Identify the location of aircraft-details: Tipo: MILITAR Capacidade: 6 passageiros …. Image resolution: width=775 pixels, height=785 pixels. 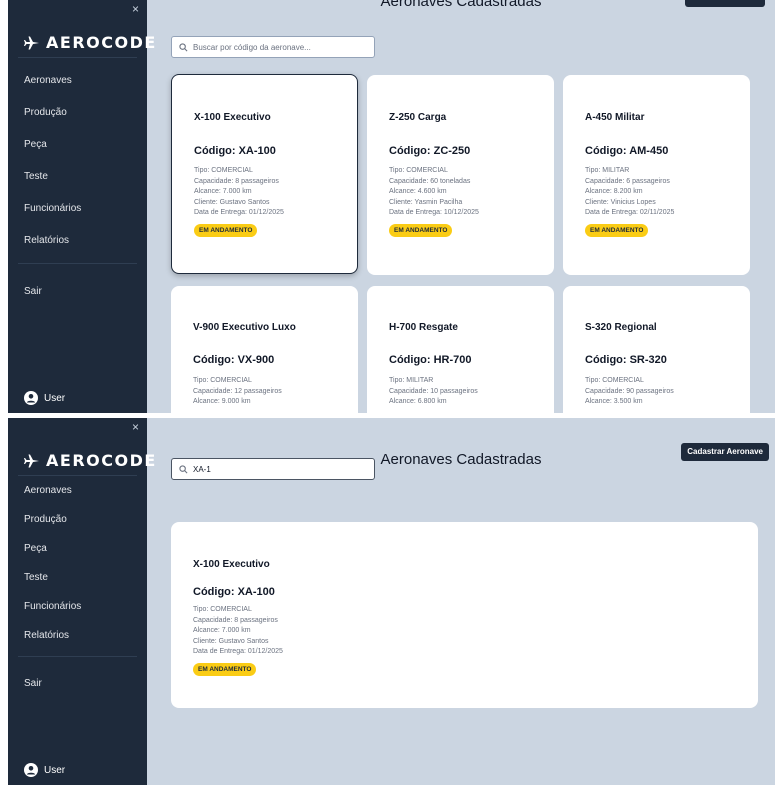
(629, 201).